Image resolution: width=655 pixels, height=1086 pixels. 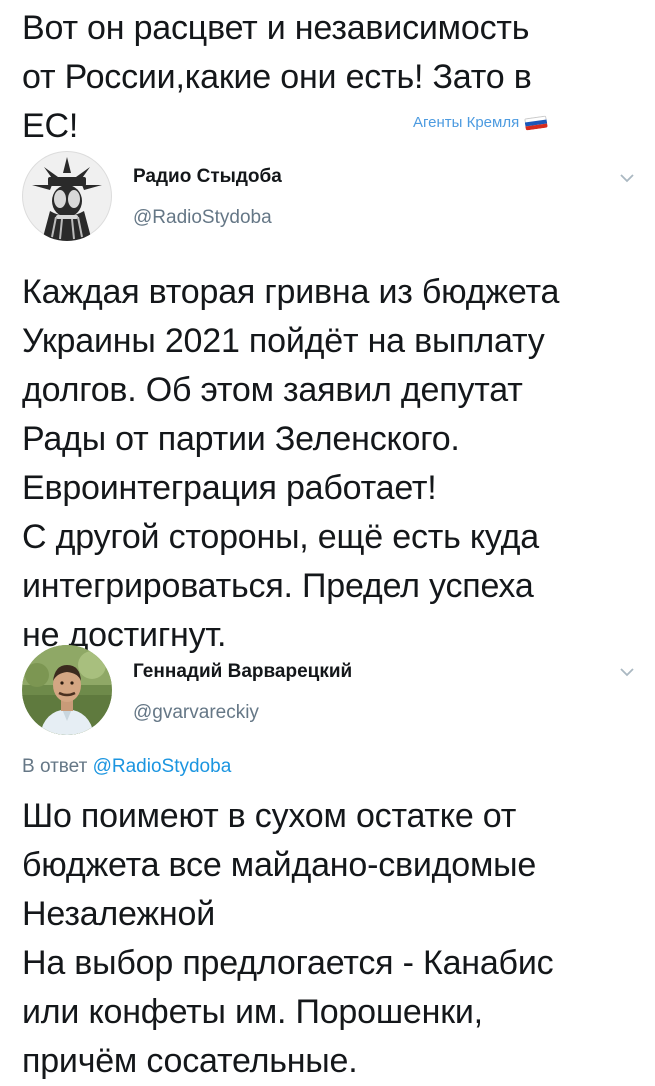 I want to click on reply-prefix: В ответ, so click(x=55, y=766).